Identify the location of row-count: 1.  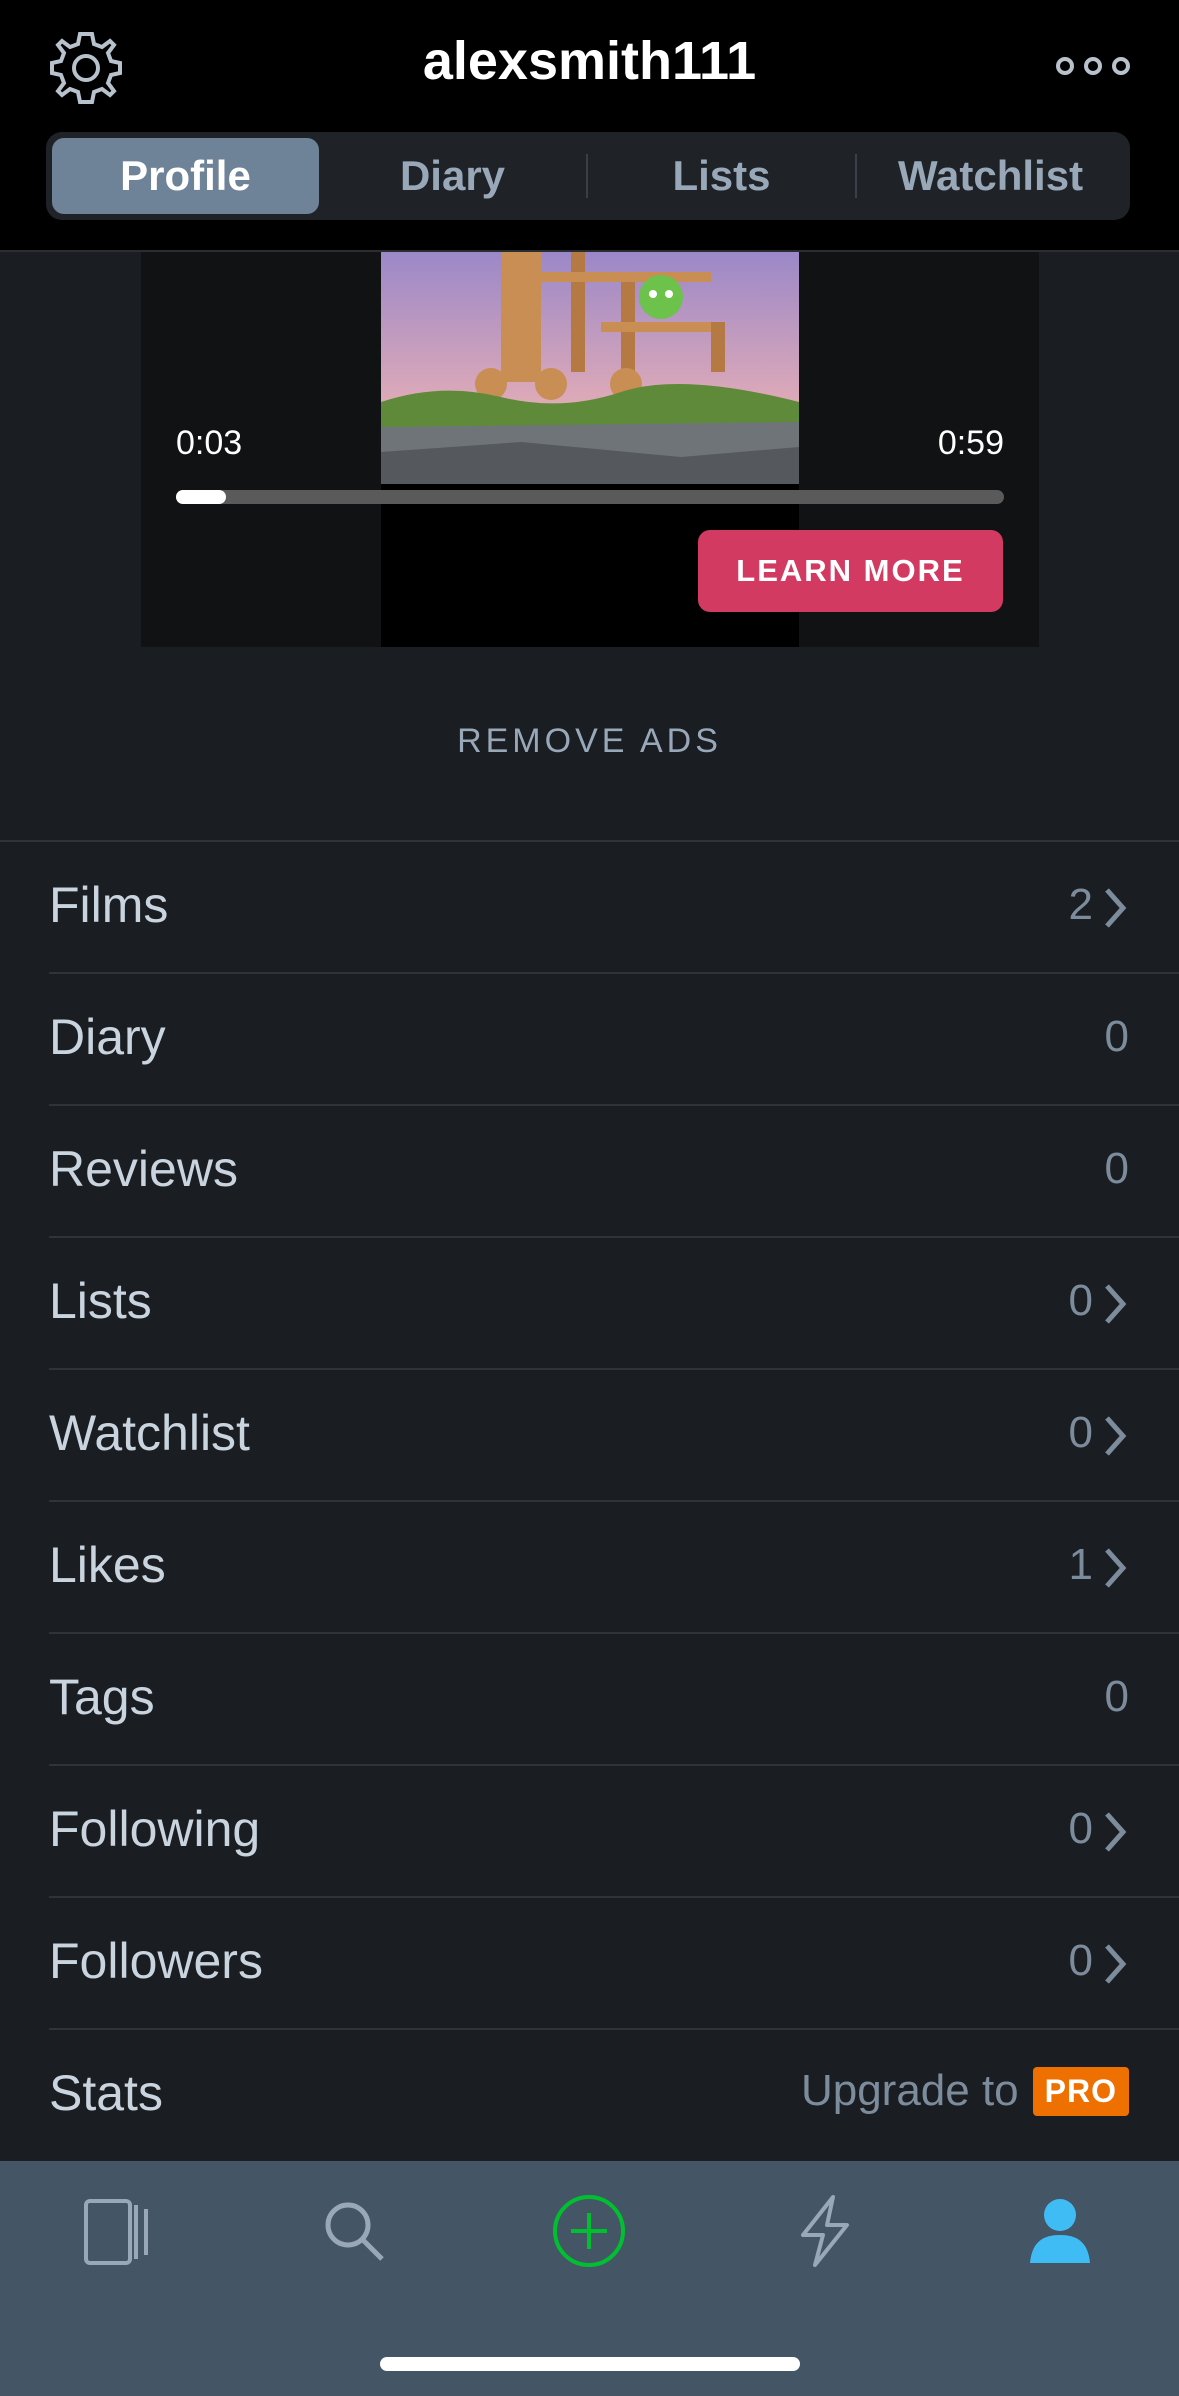
(1080, 1564).